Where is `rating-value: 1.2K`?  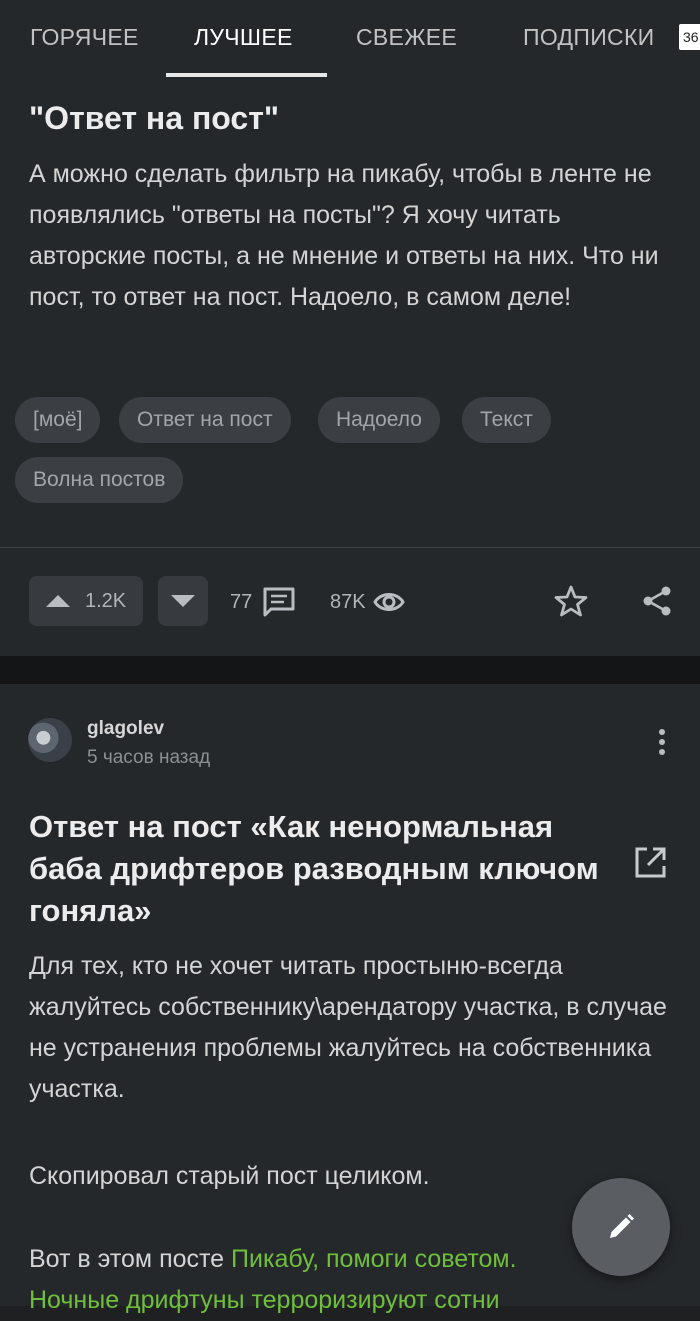
rating-value: 1.2K is located at coordinates (106, 600).